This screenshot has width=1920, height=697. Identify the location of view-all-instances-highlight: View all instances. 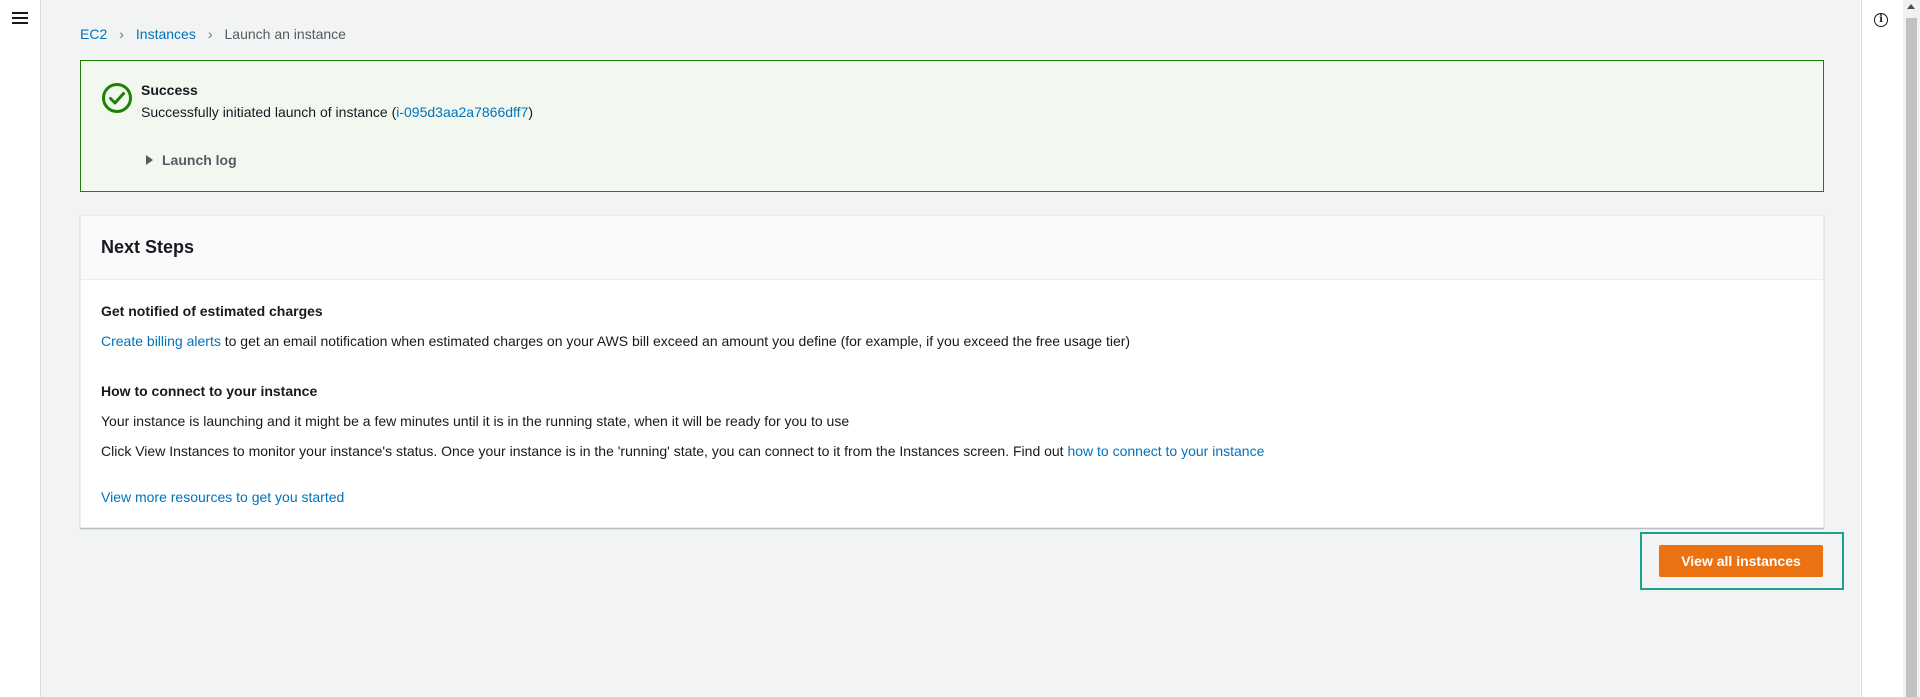
(1742, 561).